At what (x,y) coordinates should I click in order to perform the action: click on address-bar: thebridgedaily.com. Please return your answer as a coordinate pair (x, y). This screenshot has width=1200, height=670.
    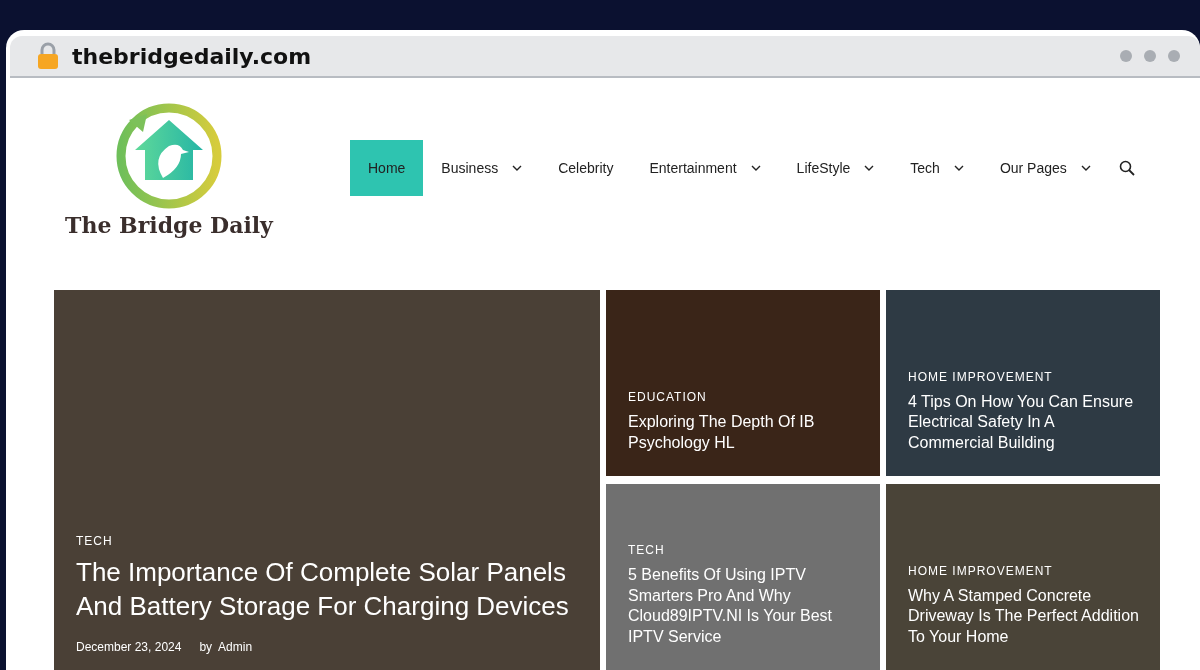
    Looking at the image, I should click on (605, 57).